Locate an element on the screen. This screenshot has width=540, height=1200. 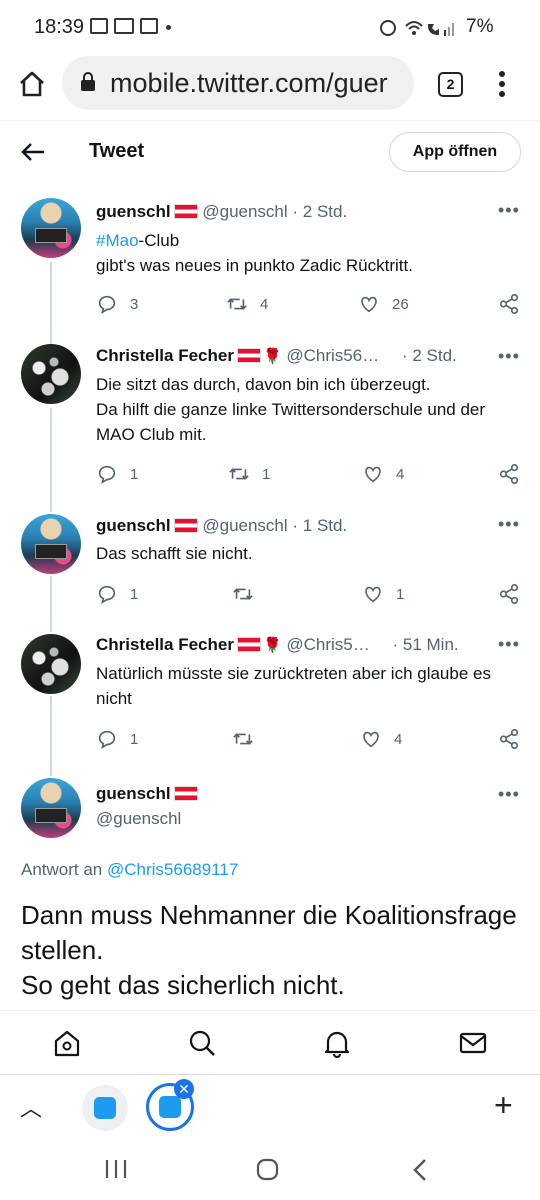
recent-apps-icon is located at coordinates (117, 1169).